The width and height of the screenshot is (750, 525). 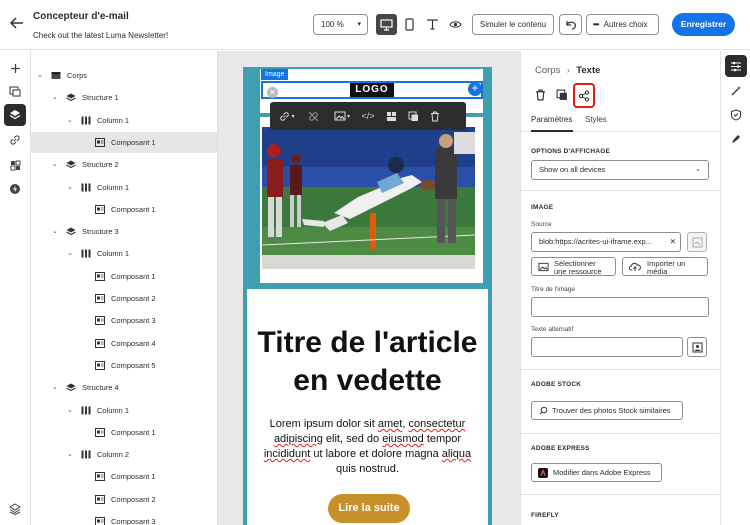 What do you see at coordinates (313, 116) in the screenshot?
I see `unlink-toolbar-button` at bounding box center [313, 116].